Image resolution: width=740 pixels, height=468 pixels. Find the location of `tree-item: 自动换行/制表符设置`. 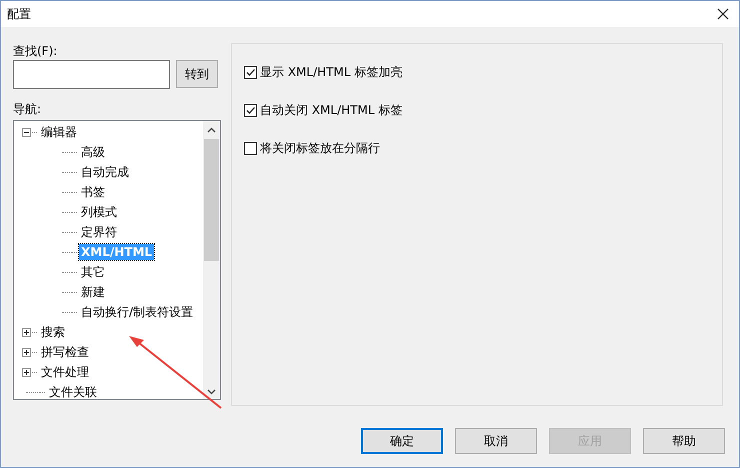

tree-item: 自动换行/制表符设置 is located at coordinates (137, 312).